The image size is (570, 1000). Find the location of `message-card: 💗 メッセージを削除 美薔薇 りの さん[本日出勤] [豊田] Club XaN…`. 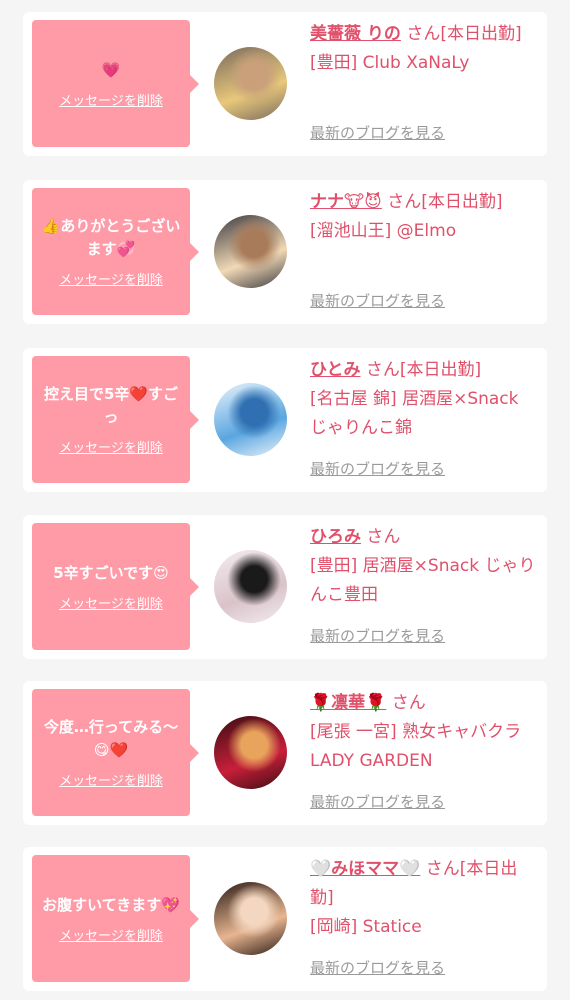

message-card: 💗 メッセージを削除 美薔薇 りの さん[本日出勤] [豊田] Club XaN… is located at coordinates (285, 84).